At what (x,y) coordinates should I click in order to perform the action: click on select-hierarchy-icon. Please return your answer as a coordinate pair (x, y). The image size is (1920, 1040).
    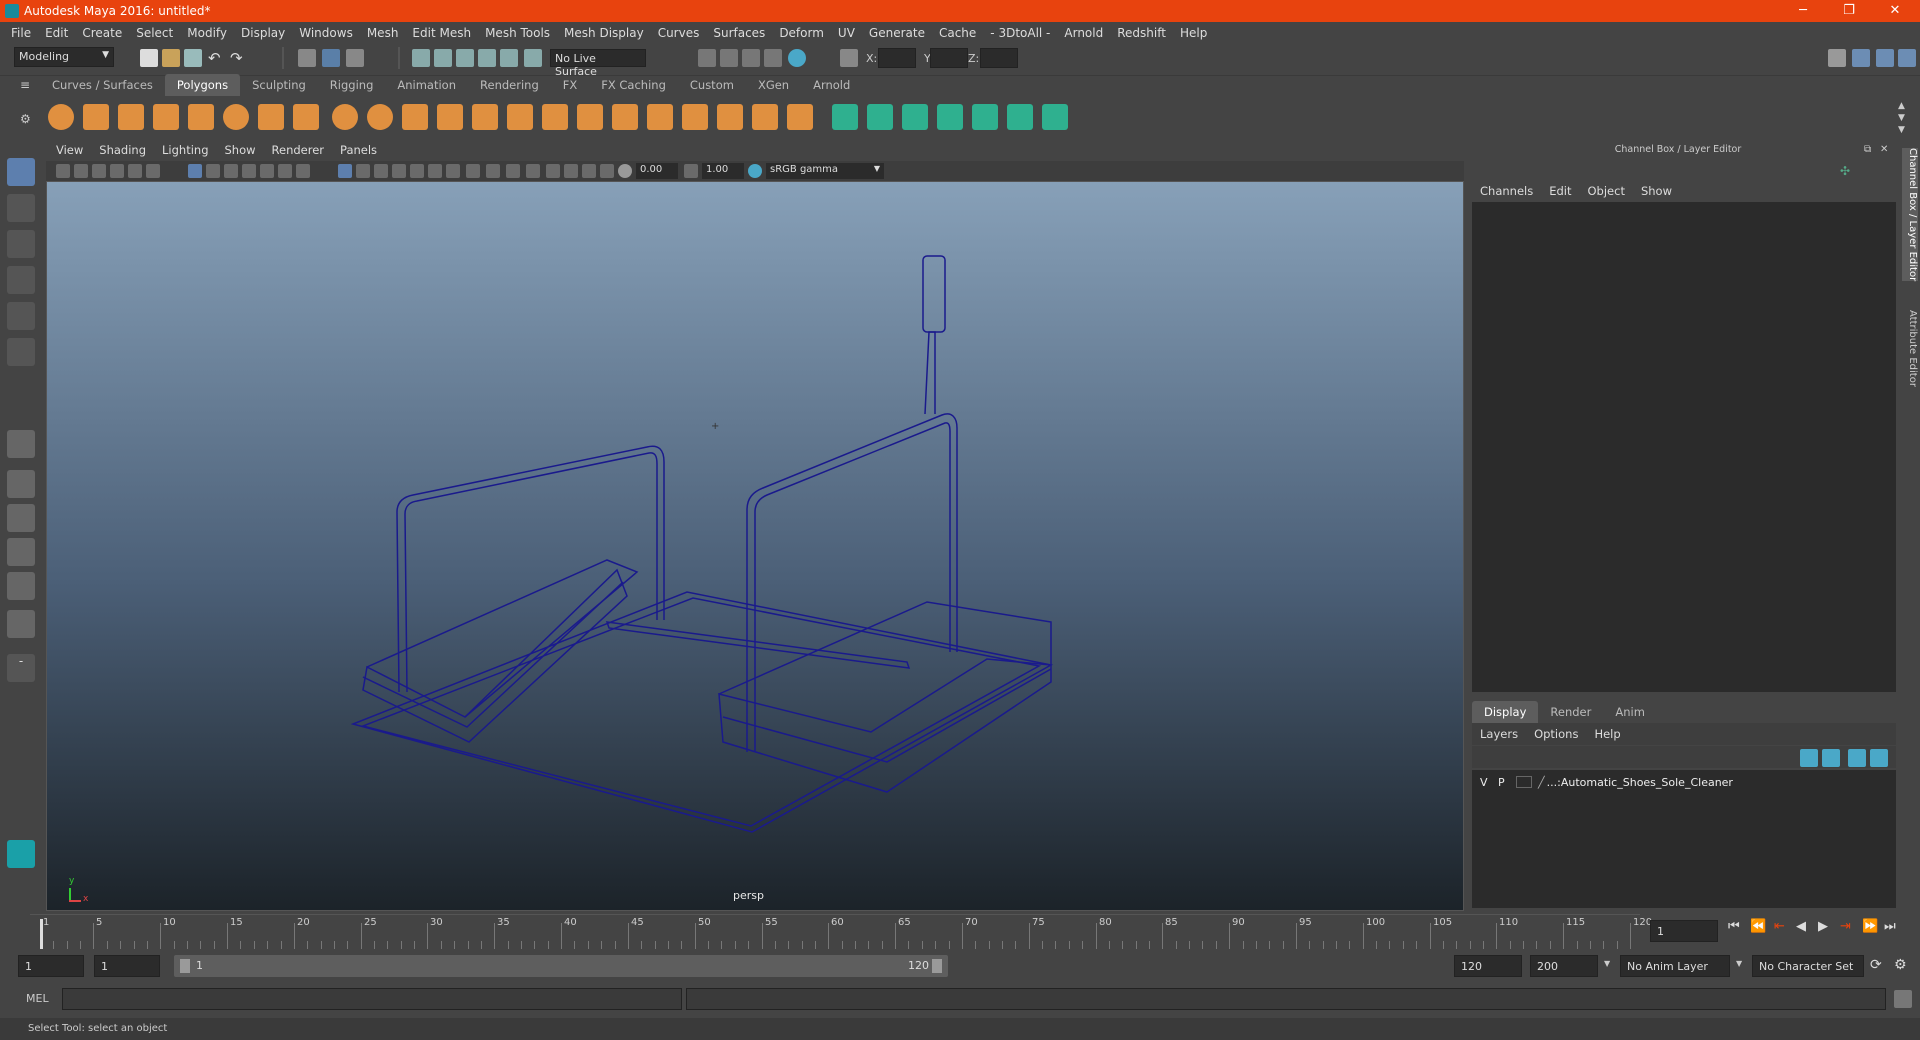
    Looking at the image, I should click on (307, 58).